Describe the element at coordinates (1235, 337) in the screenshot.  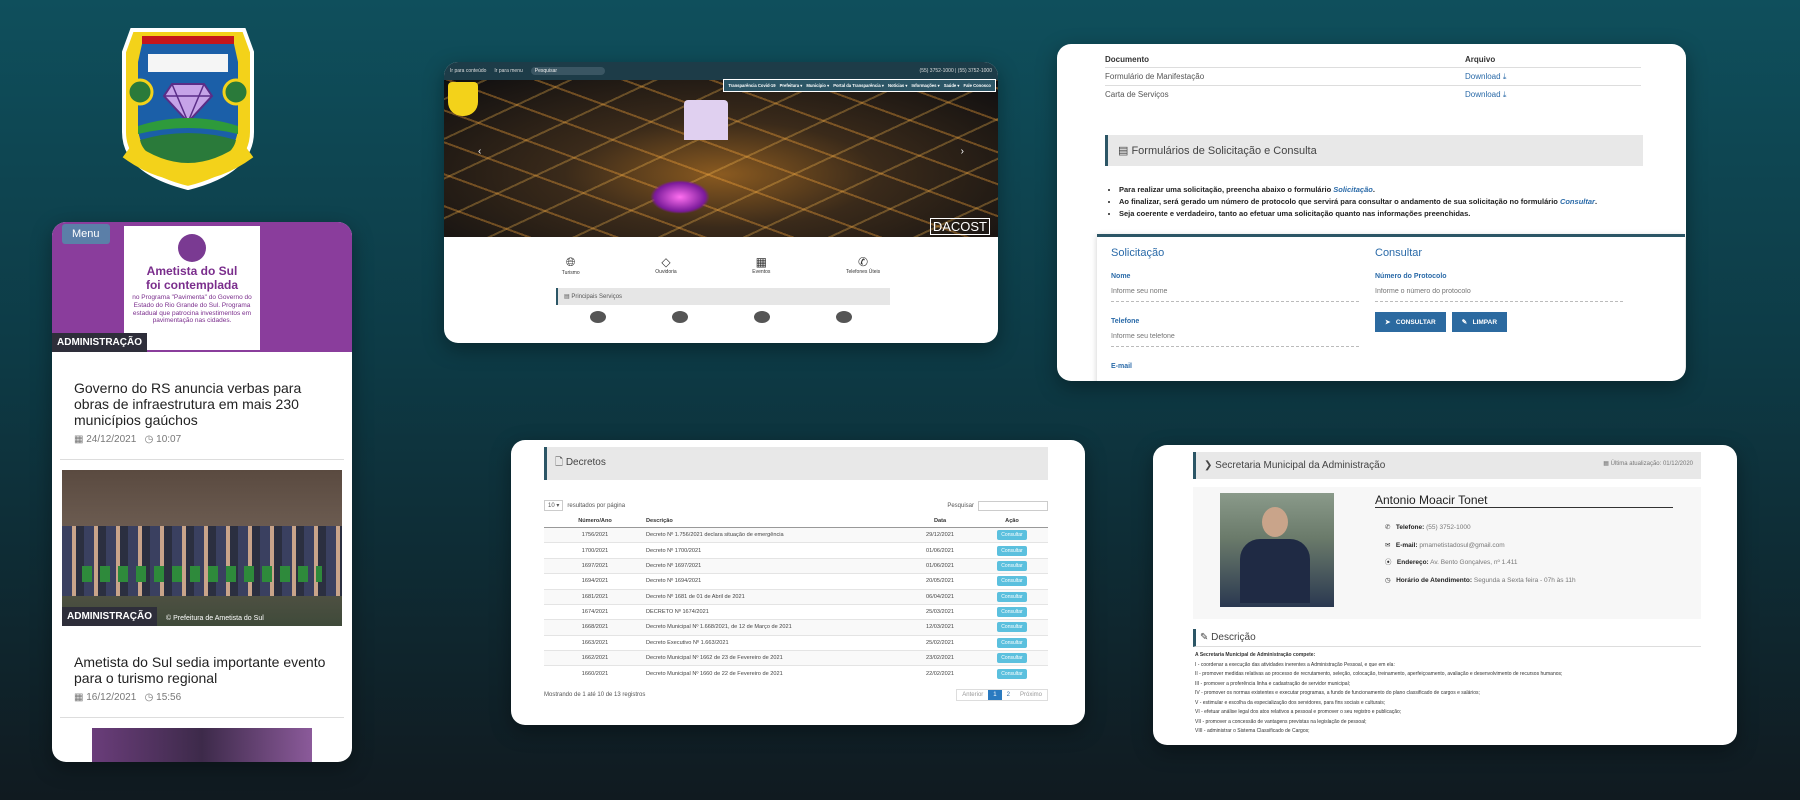
I see `telefone-input` at that location.